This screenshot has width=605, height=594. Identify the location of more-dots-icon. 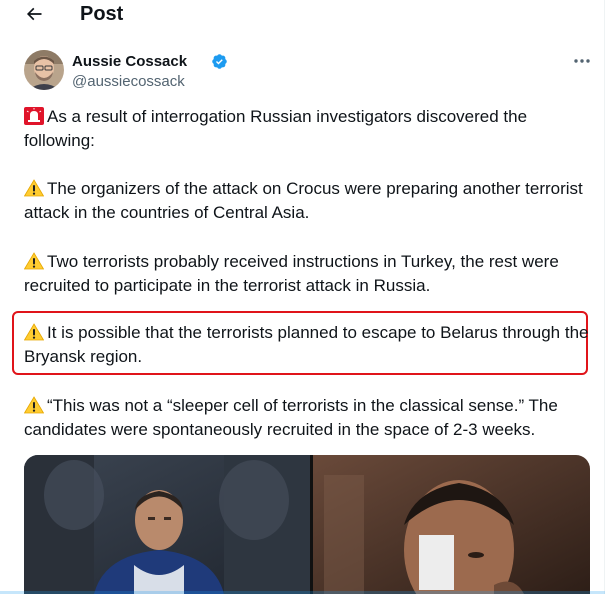
(582, 61).